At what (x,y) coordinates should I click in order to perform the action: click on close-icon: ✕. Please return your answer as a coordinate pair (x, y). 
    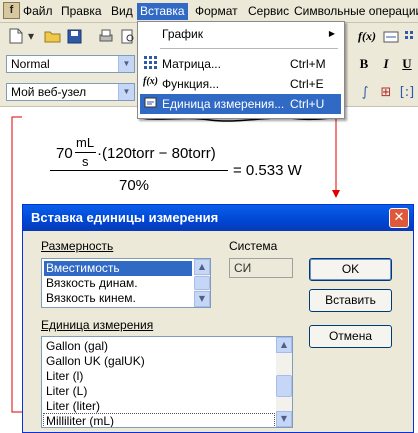
    Looking at the image, I should click on (399, 217).